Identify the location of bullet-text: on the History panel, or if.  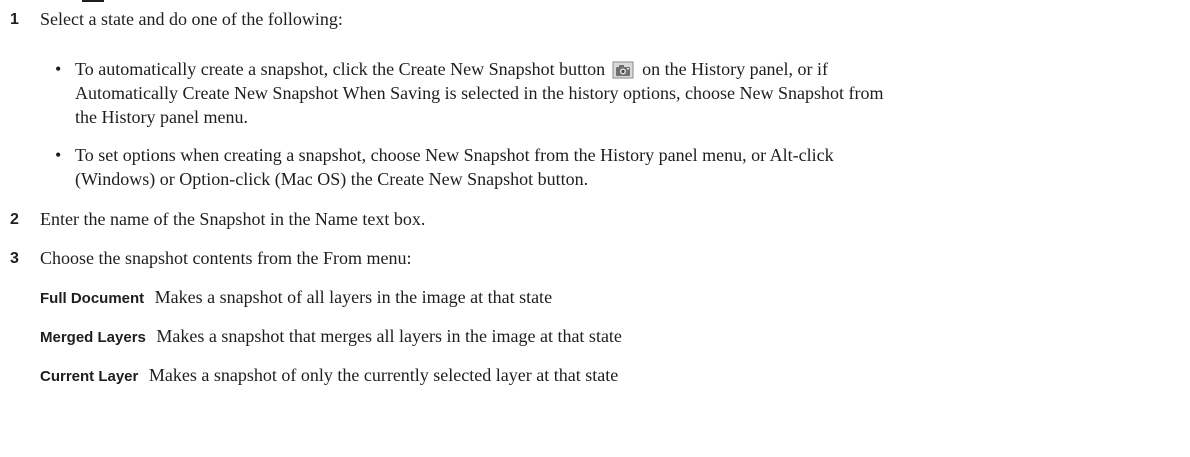
(735, 69).